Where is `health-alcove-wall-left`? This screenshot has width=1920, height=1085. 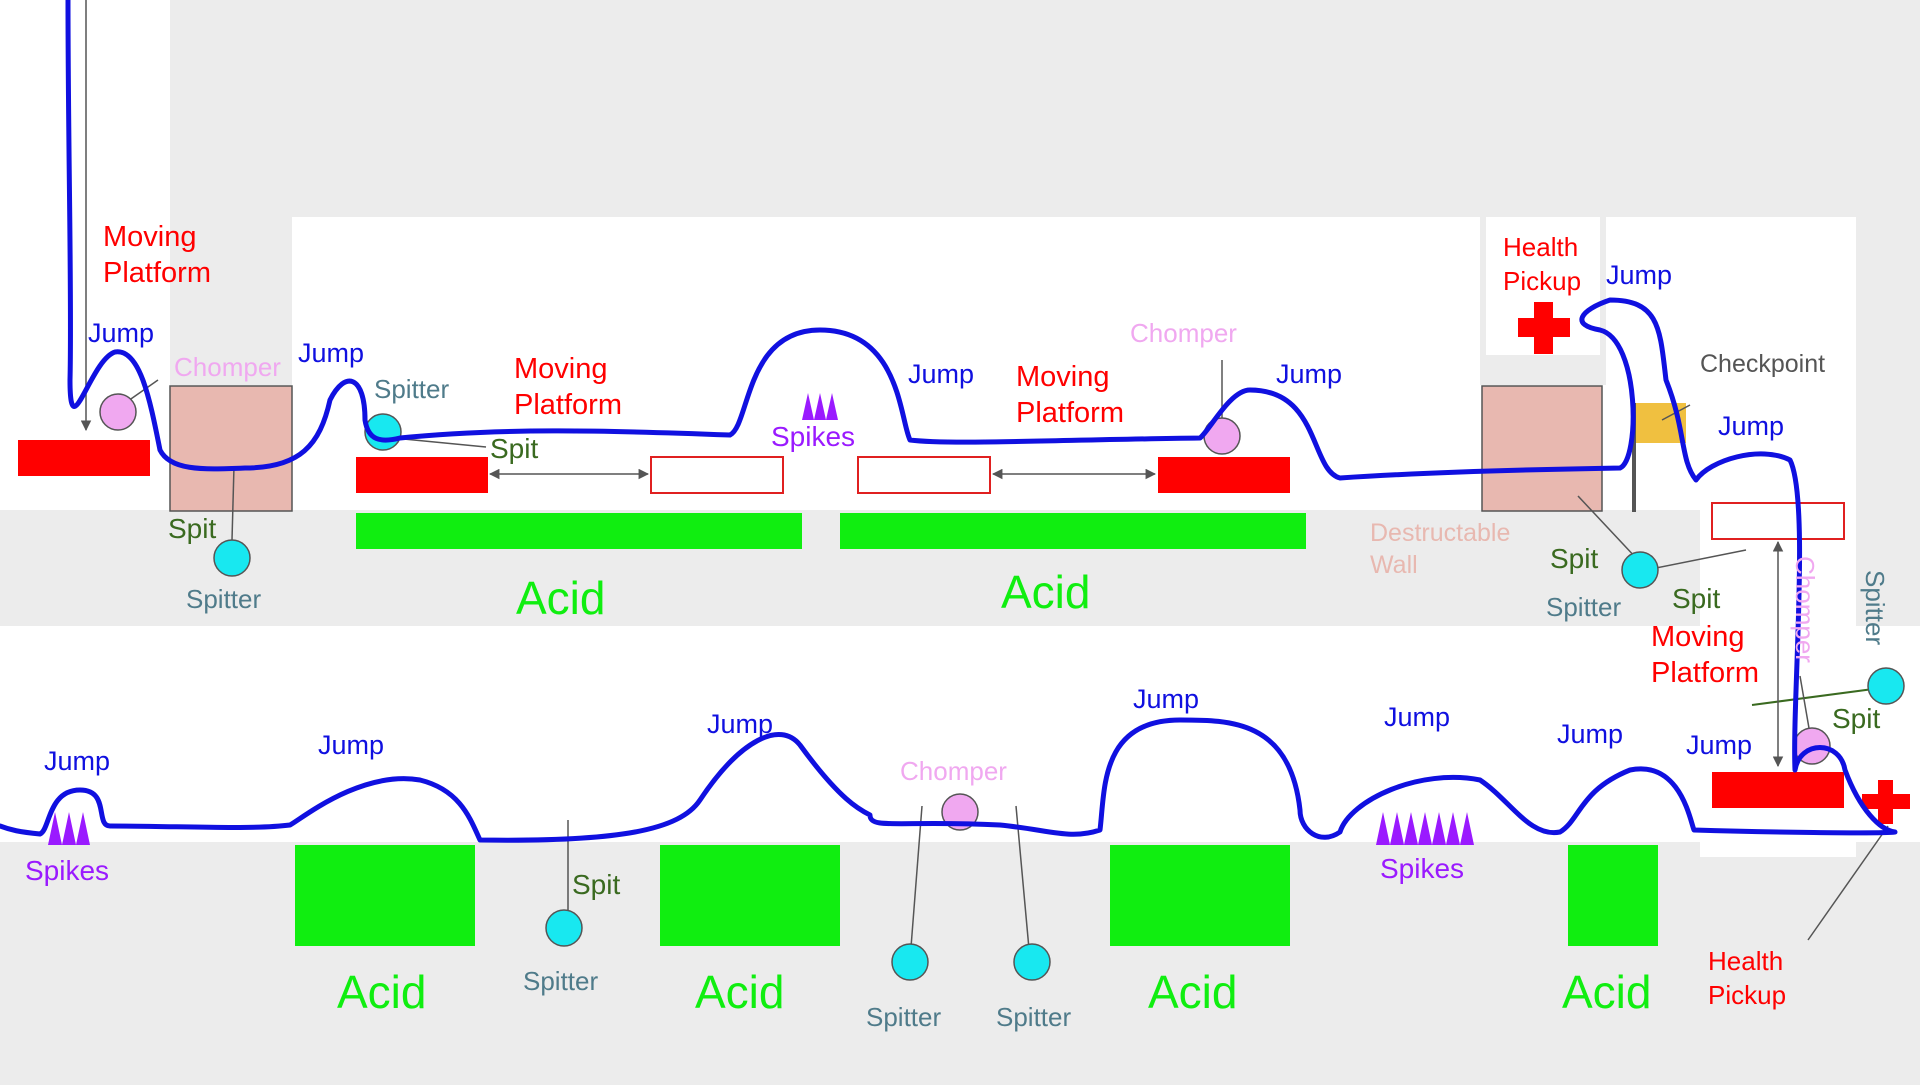
health-alcove-wall-left is located at coordinates (1483, 289).